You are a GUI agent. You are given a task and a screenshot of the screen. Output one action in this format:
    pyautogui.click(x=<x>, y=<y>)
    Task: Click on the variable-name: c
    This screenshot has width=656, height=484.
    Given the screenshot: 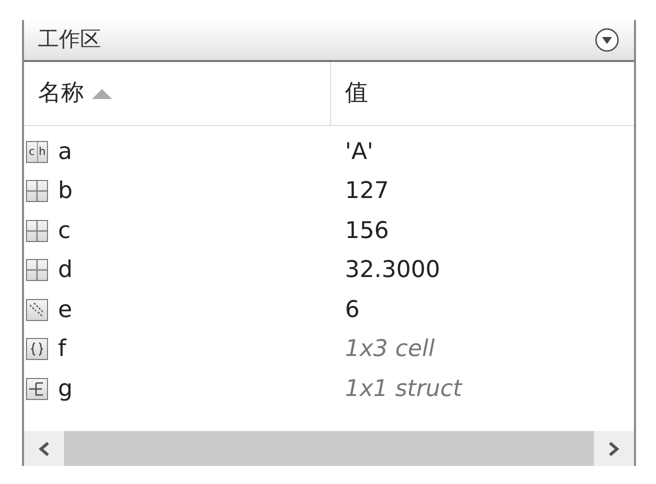 What is the action you would take?
    pyautogui.click(x=64, y=231)
    